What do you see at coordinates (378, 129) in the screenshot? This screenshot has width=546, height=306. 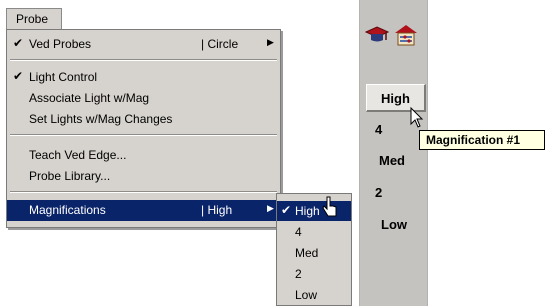 I see `magnification-label-4: 4` at bounding box center [378, 129].